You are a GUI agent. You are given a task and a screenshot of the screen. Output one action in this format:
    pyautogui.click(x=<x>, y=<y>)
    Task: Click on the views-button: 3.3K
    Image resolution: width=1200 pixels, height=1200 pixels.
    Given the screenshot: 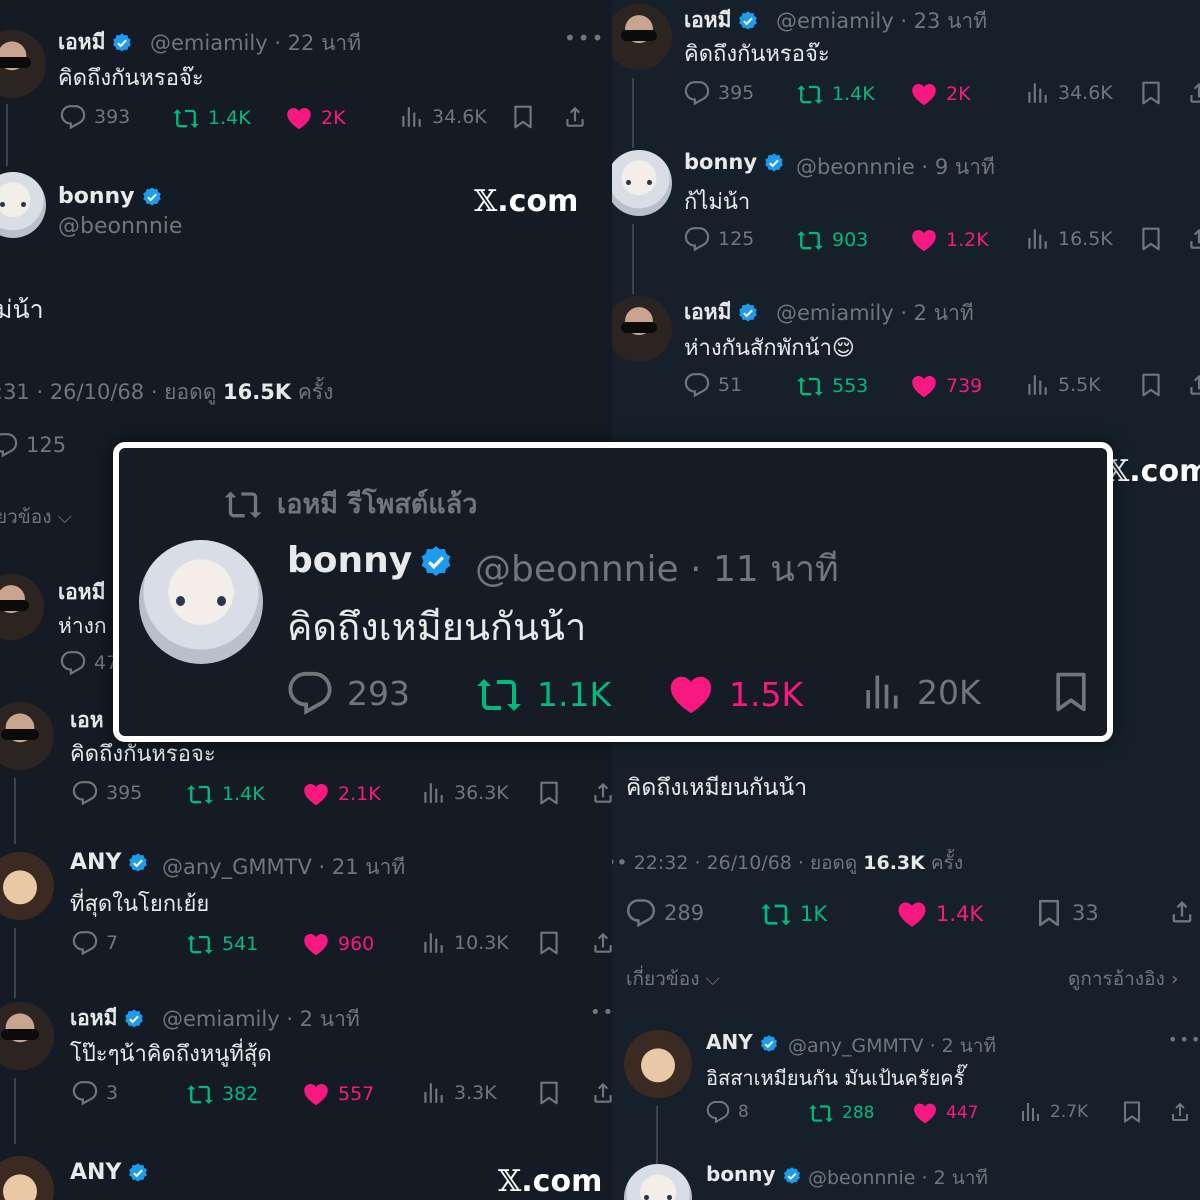 What is the action you would take?
    pyautogui.click(x=458, y=1093)
    